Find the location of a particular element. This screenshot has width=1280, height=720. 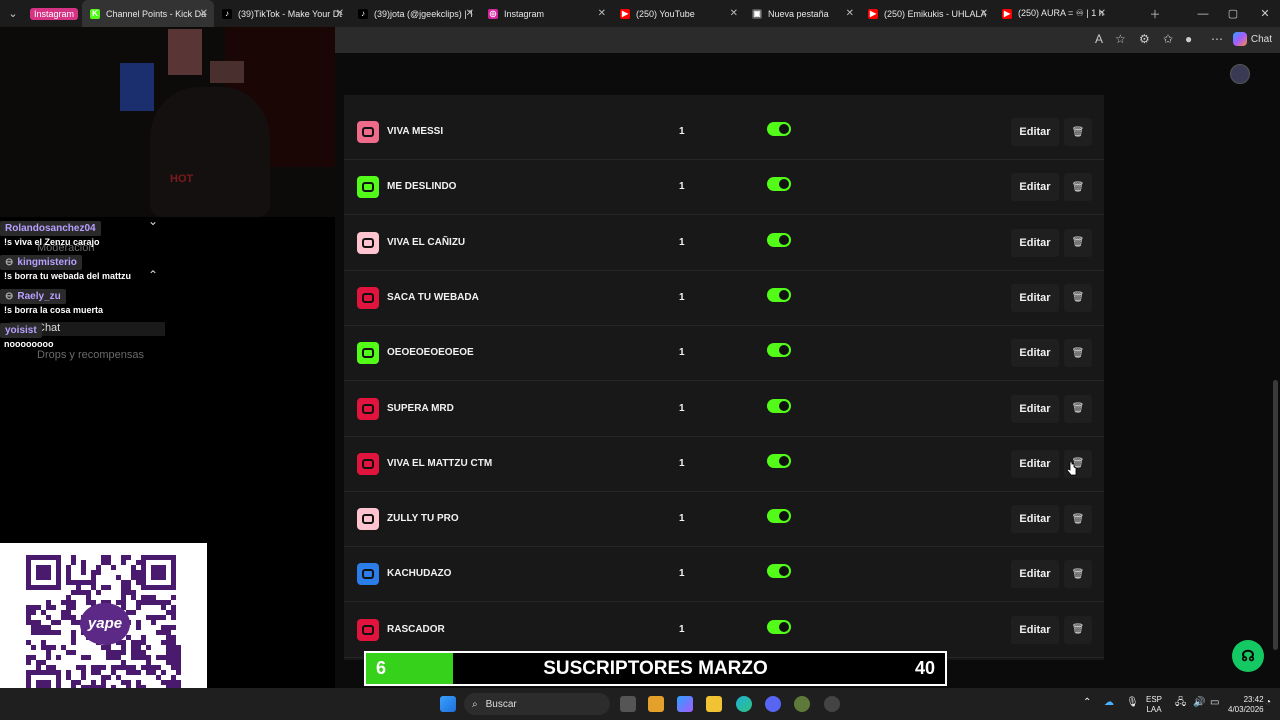

app-icon is located at coordinates (802, 704).